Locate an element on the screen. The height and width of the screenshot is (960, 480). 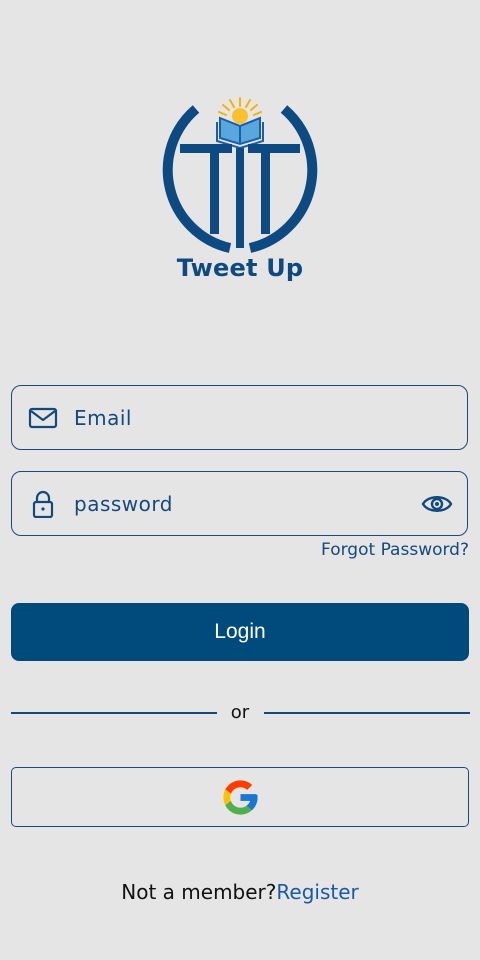
app-name: Tweet Up is located at coordinates (240, 268).